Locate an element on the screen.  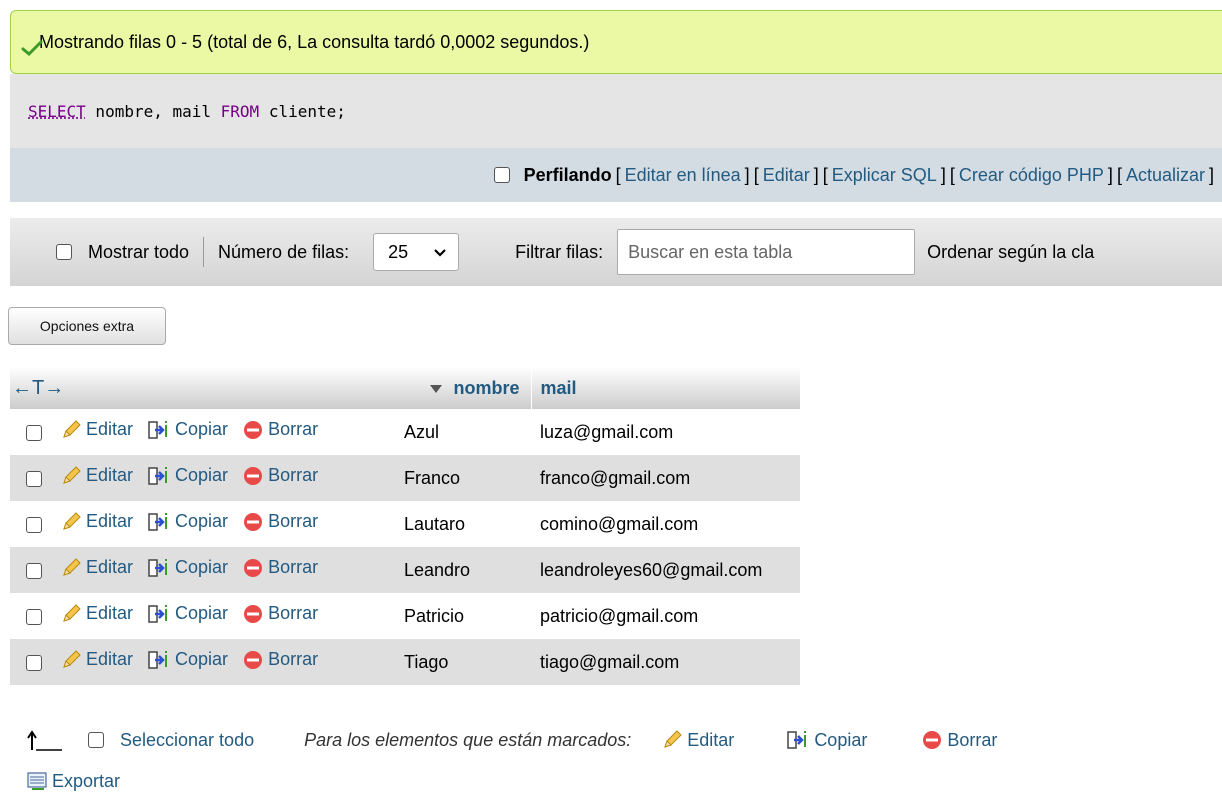
edit-inline-link: Editar en línea is located at coordinates (683, 175).